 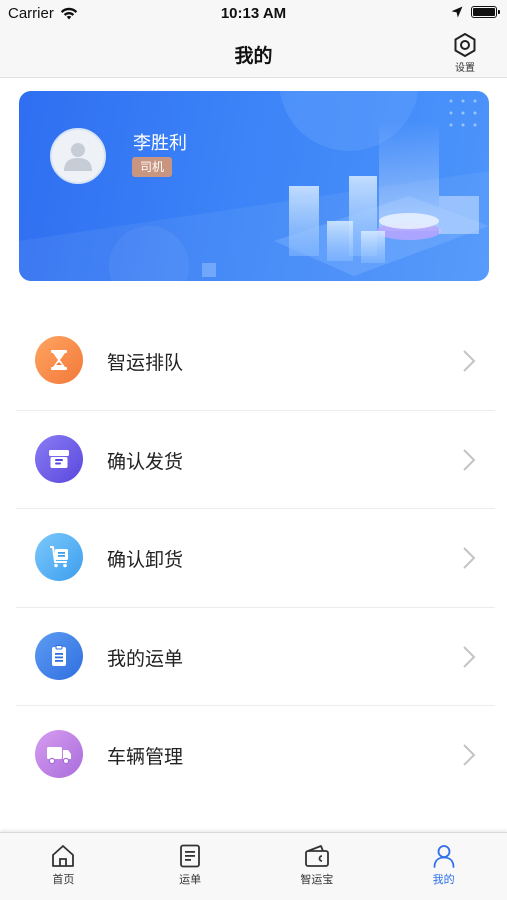 What do you see at coordinates (145, 658) in the screenshot?
I see `menu-label-my-waybills: 我的运单` at bounding box center [145, 658].